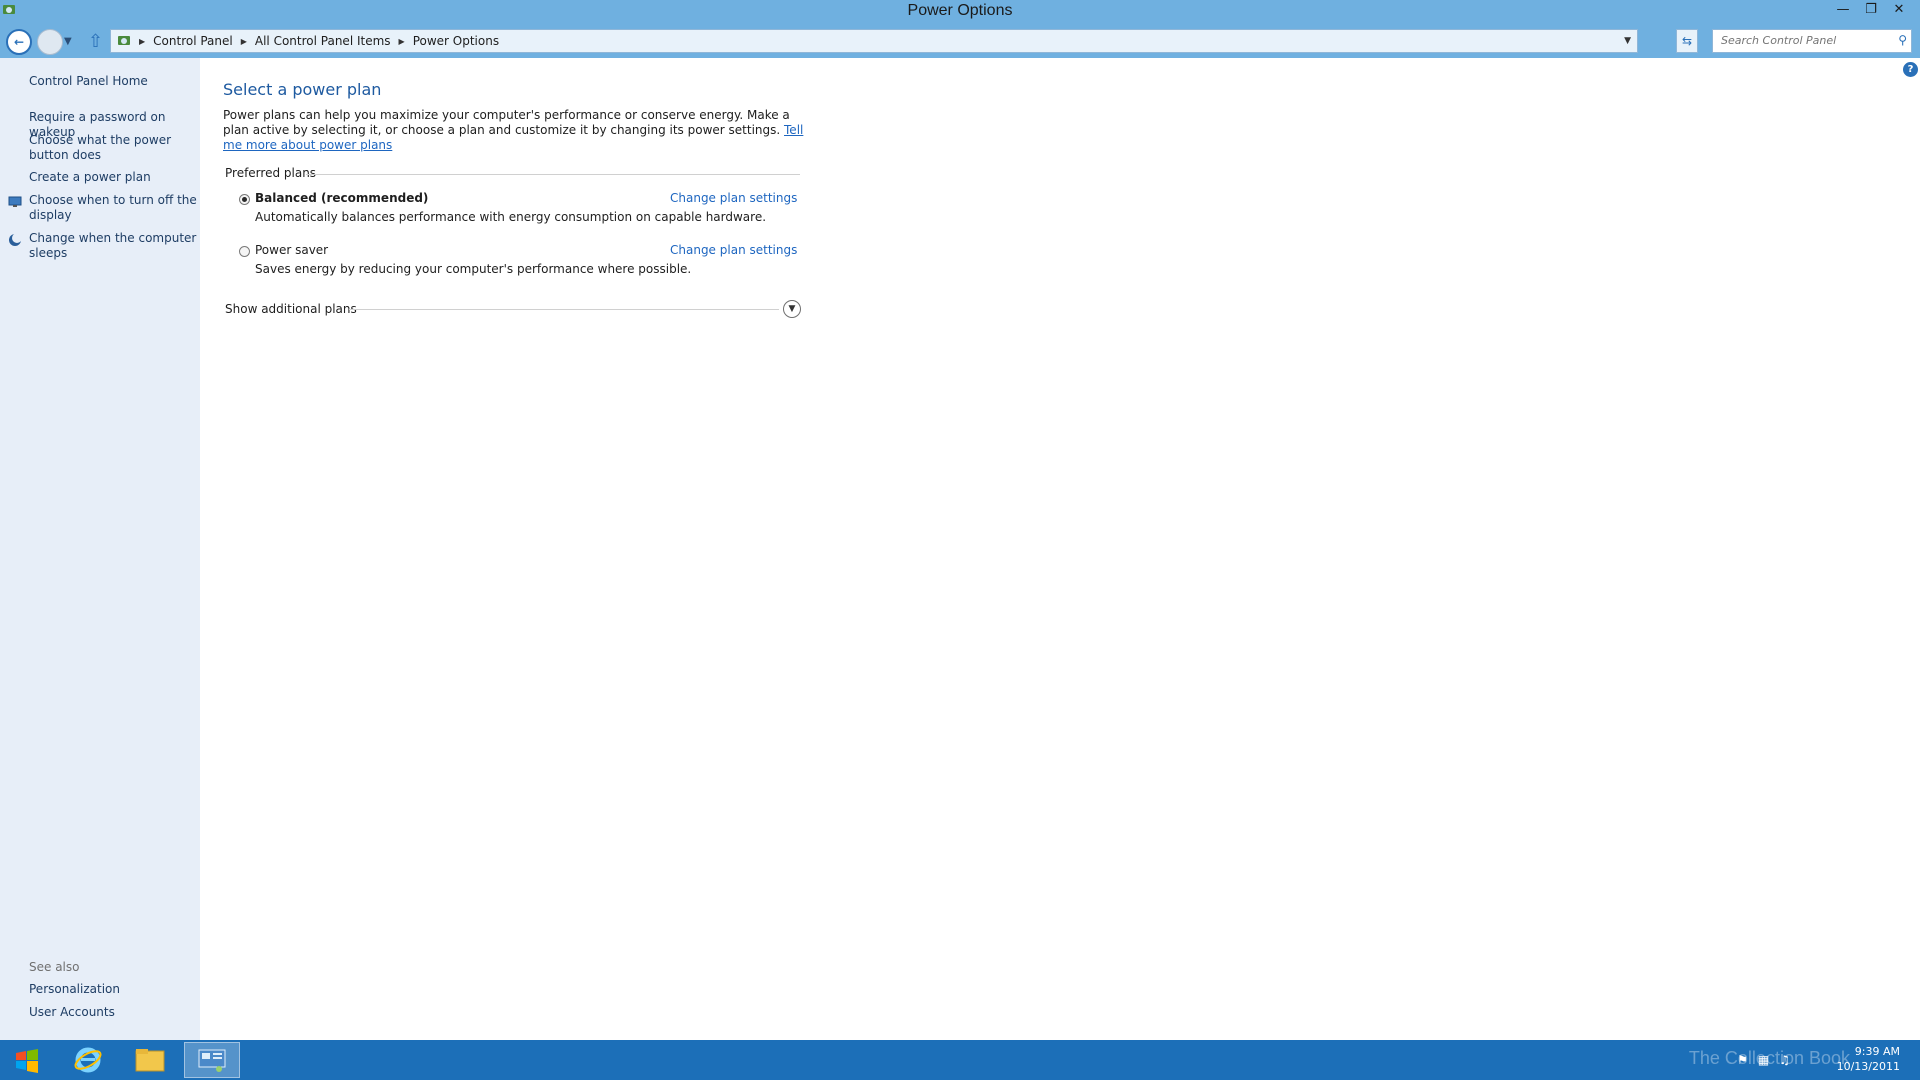 The height and width of the screenshot is (1080, 1920). What do you see at coordinates (15, 239) in the screenshot?
I see `sleep-moon-icon` at bounding box center [15, 239].